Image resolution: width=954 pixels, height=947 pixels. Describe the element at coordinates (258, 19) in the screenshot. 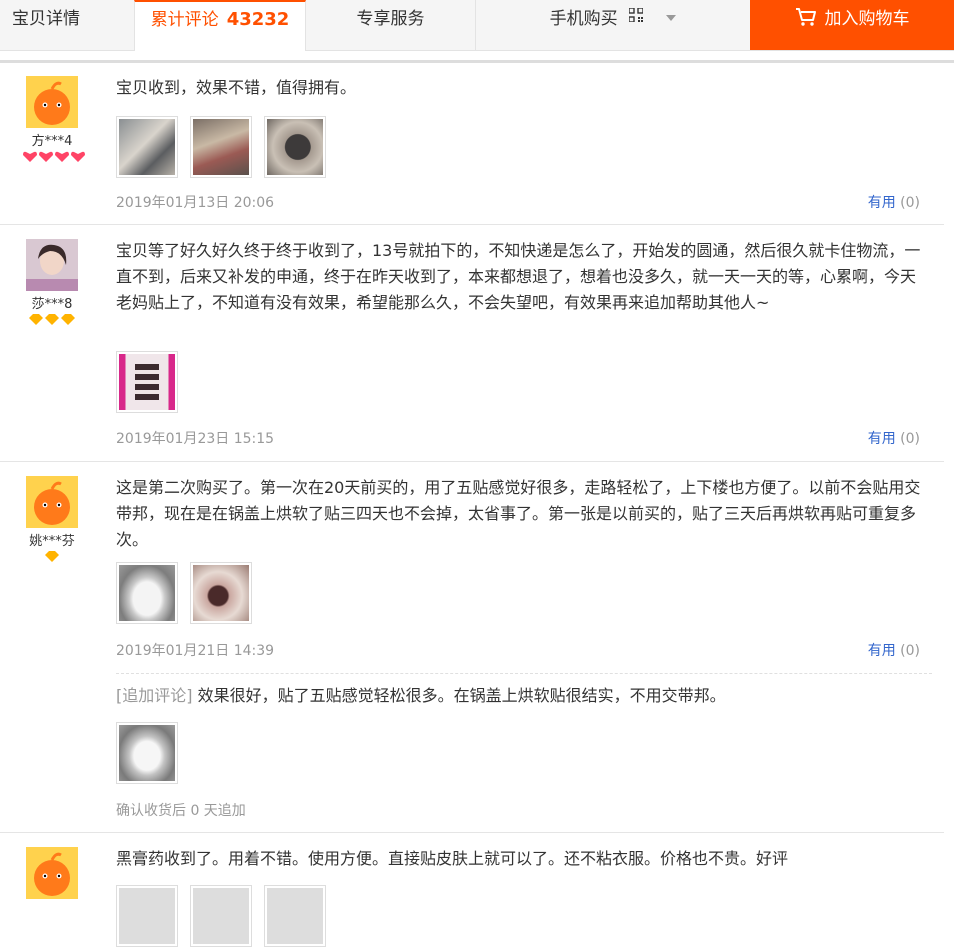

I see `review-count: 43232` at that location.